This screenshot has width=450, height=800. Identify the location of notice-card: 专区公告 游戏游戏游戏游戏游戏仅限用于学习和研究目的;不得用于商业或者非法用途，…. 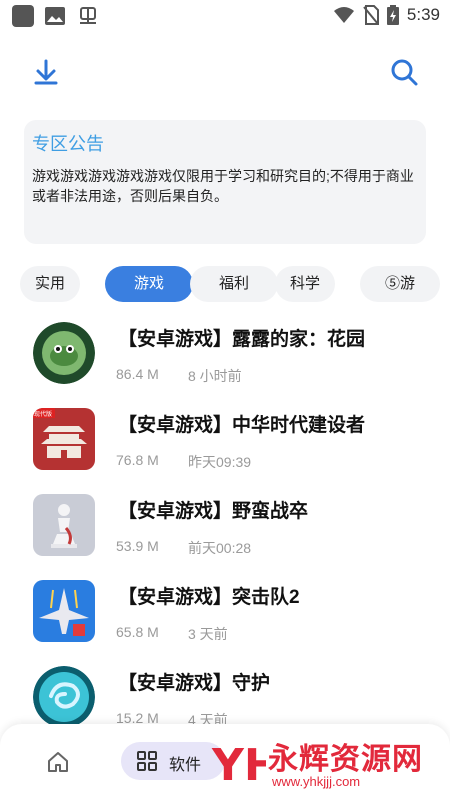
(225, 182).